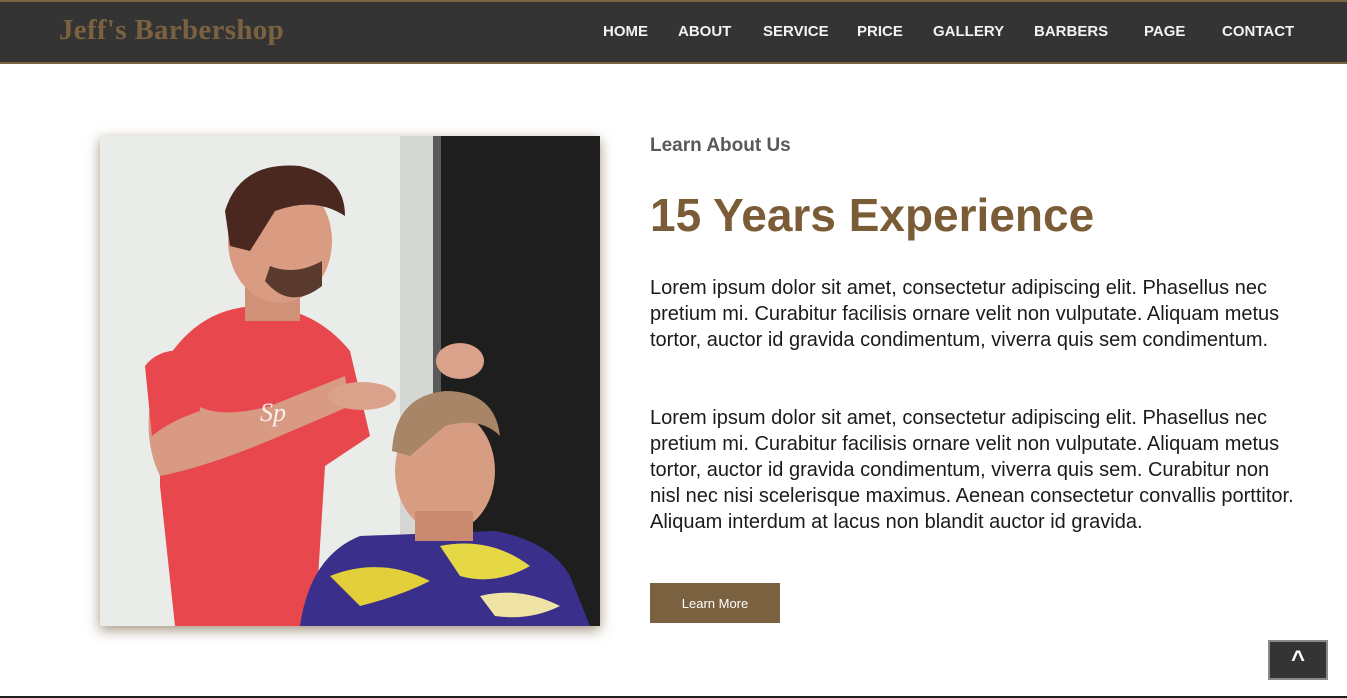 The image size is (1347, 698). I want to click on nav-contact: CONTACT, so click(1258, 31).